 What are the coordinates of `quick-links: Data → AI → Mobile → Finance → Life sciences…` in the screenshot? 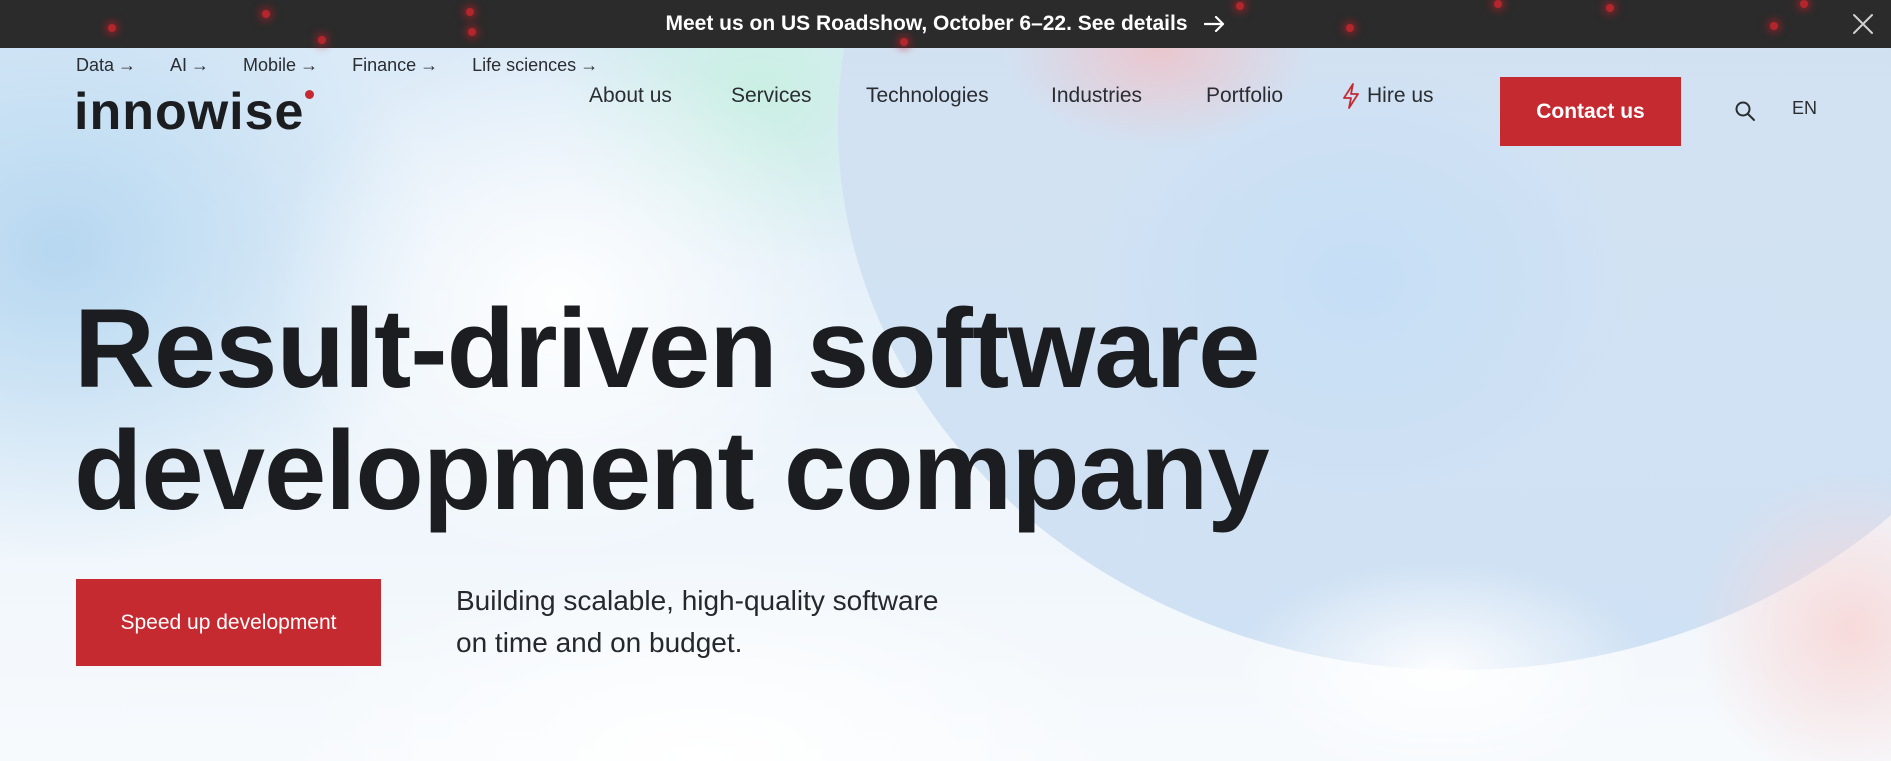 It's located at (337, 65).